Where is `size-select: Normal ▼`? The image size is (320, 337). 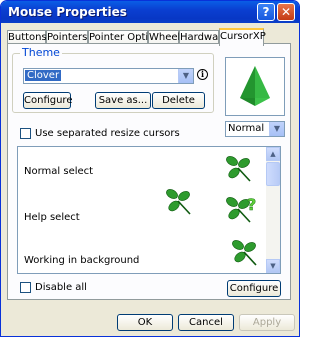 size-select: Normal ▼ is located at coordinates (255, 129).